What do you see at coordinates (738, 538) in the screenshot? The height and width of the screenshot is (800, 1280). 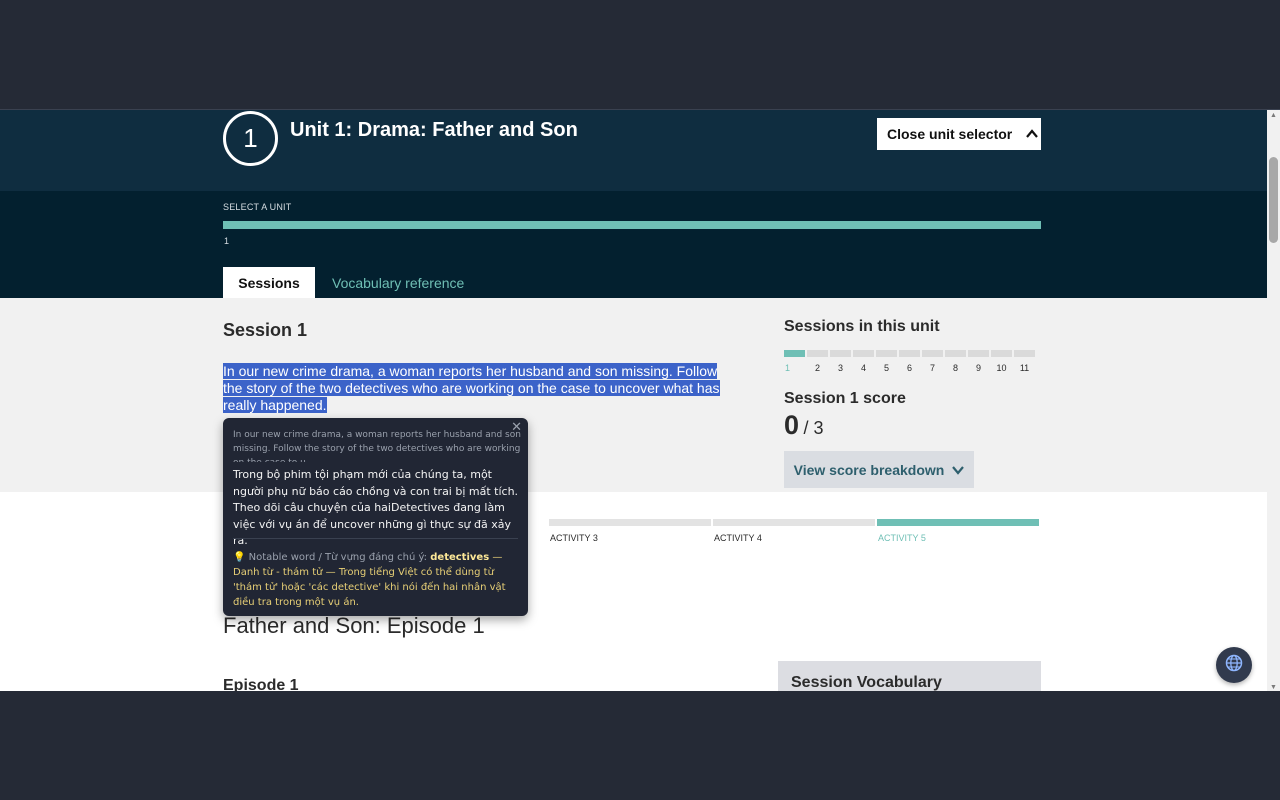 I see `activity-4-label: ACTIVITY 4` at bounding box center [738, 538].